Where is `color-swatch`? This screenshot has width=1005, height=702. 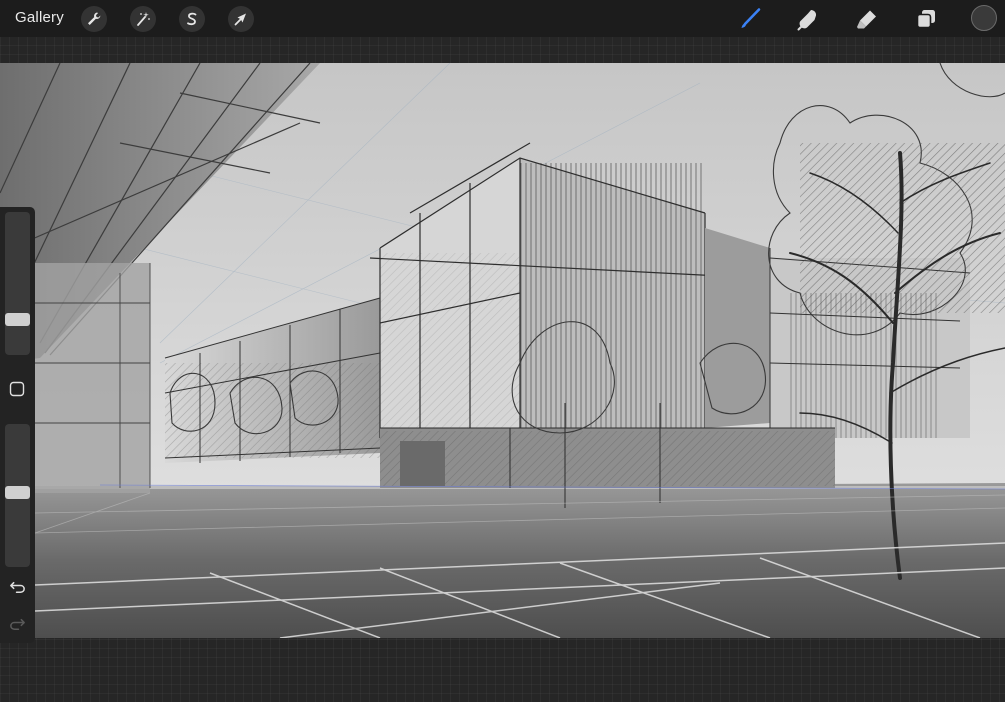 color-swatch is located at coordinates (984, 18).